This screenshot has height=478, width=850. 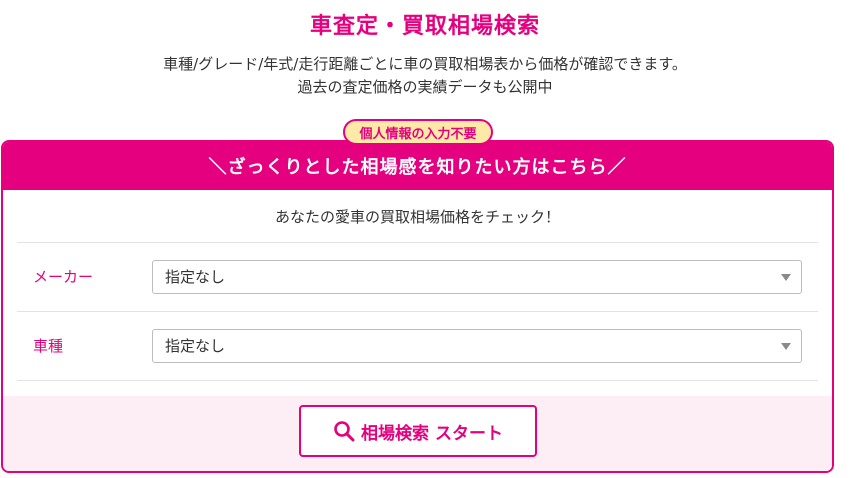 I want to click on maker-row: メーカー 指定なし, so click(x=417, y=277).